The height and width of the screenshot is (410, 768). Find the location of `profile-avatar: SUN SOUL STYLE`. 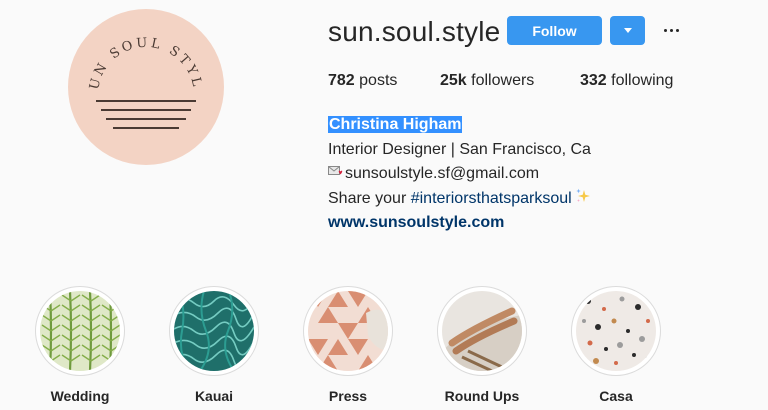

profile-avatar: SUN SOUL STYLE is located at coordinates (146, 87).